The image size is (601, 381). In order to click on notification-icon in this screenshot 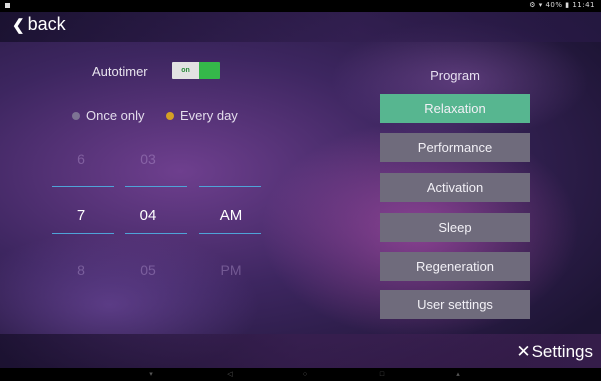, I will do `click(7, 5)`.